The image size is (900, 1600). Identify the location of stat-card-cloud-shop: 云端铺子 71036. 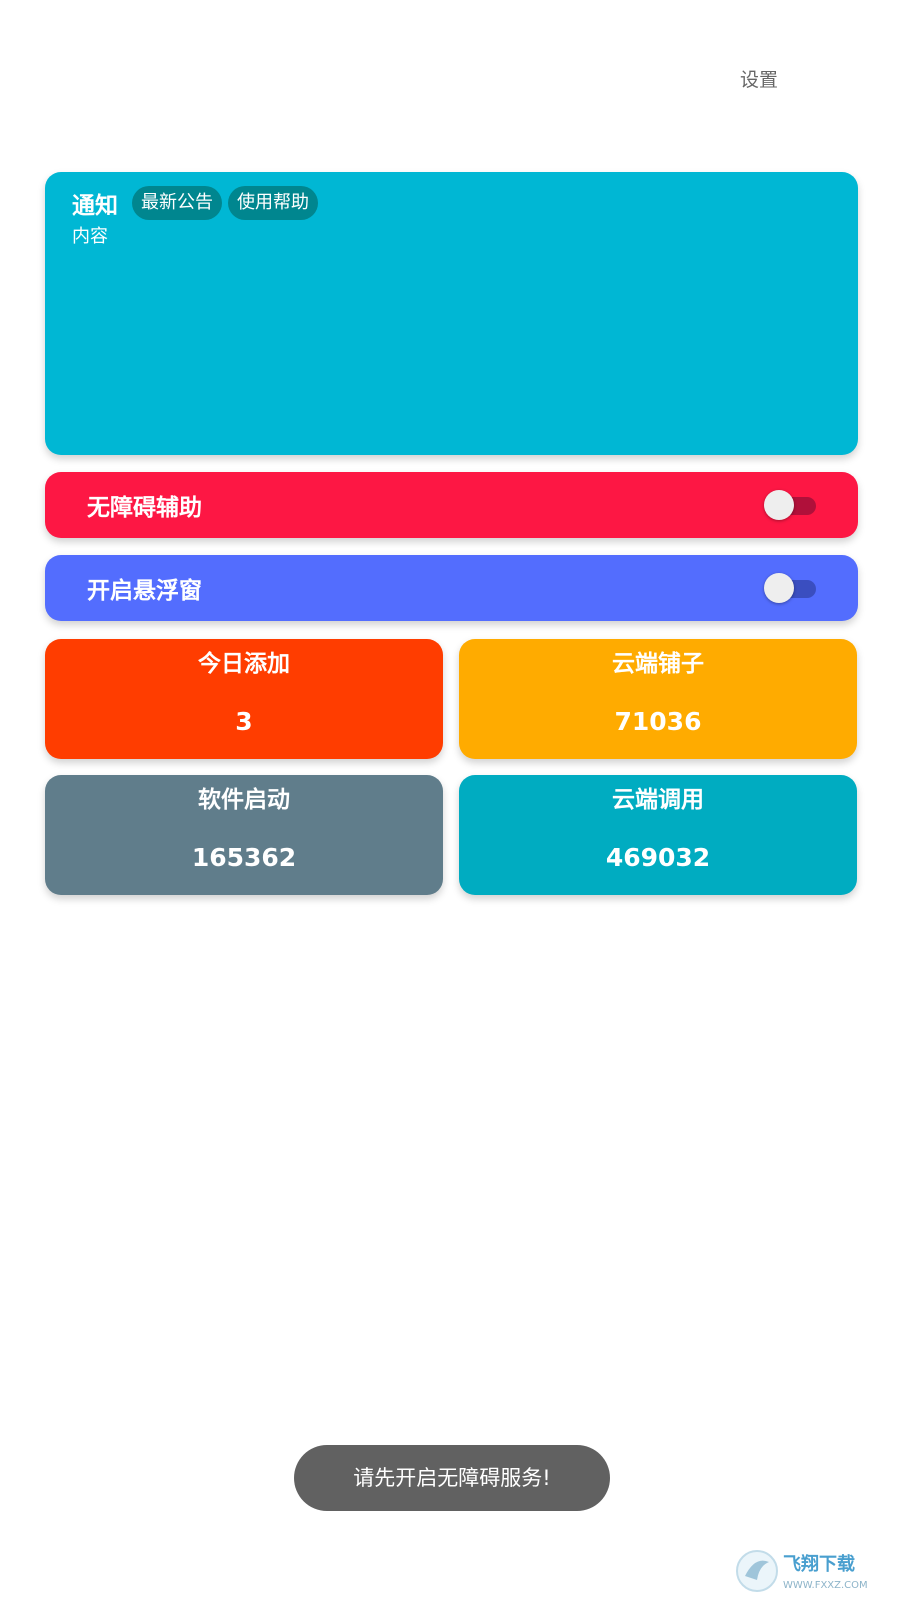
(658, 699).